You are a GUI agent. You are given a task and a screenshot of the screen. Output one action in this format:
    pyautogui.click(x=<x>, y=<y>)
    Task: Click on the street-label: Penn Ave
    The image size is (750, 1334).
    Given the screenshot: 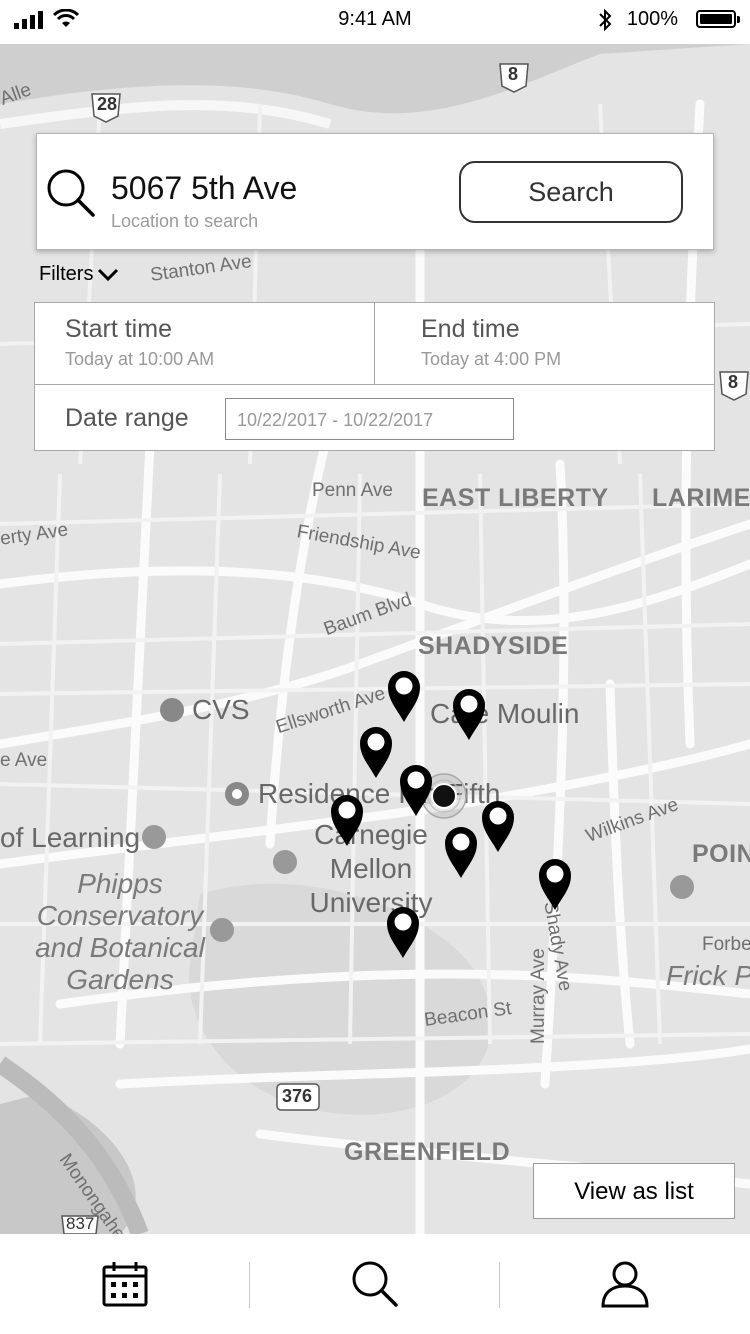 What is the action you would take?
    pyautogui.click(x=353, y=490)
    